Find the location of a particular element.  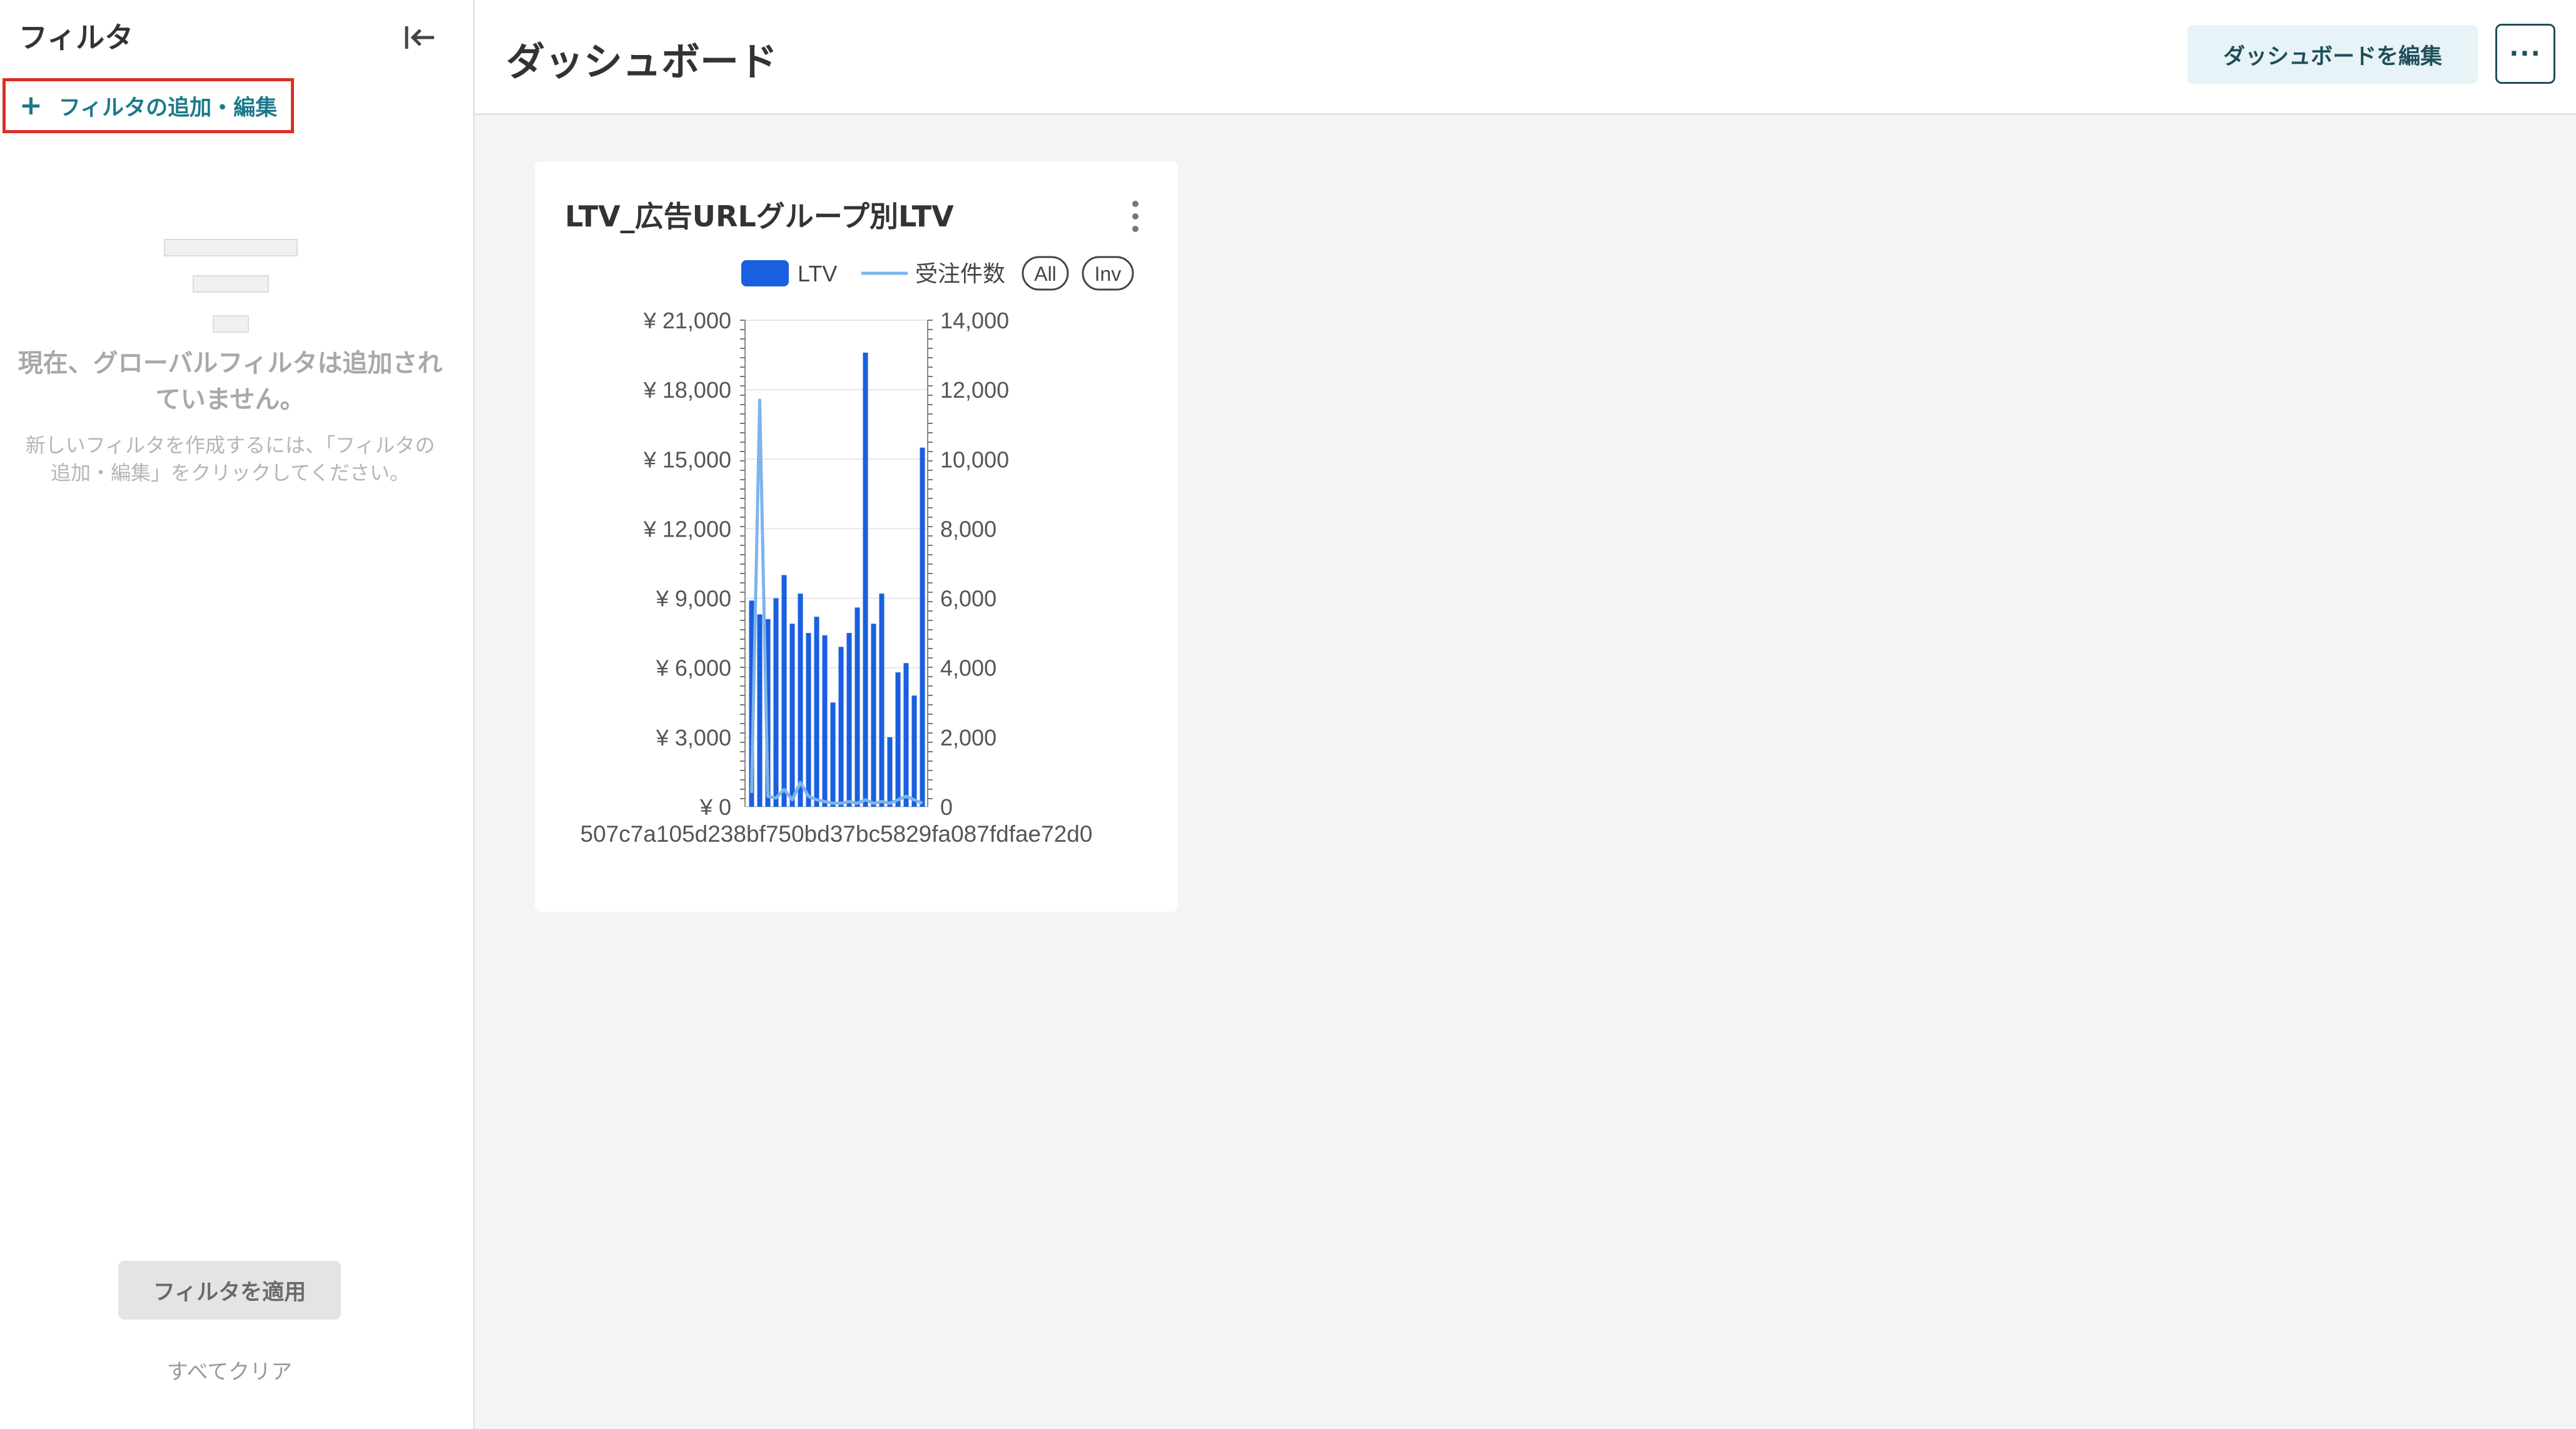

plus-icon: + is located at coordinates (31, 105).